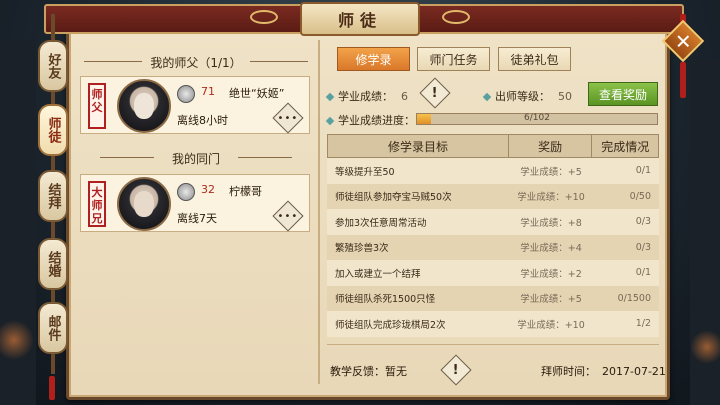 This screenshot has height=405, width=720. What do you see at coordinates (634, 298) in the screenshot?
I see `row-completion: 0/1500` at bounding box center [634, 298].